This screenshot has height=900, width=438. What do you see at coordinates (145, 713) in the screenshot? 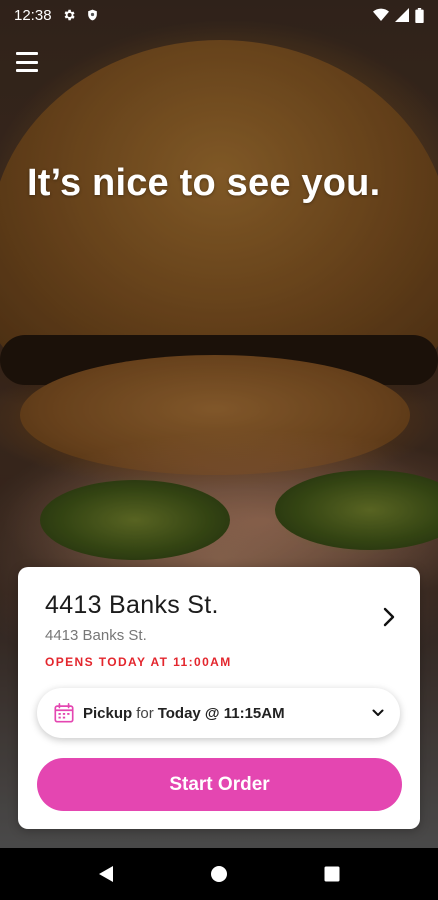
I see `order-connector: for` at bounding box center [145, 713].